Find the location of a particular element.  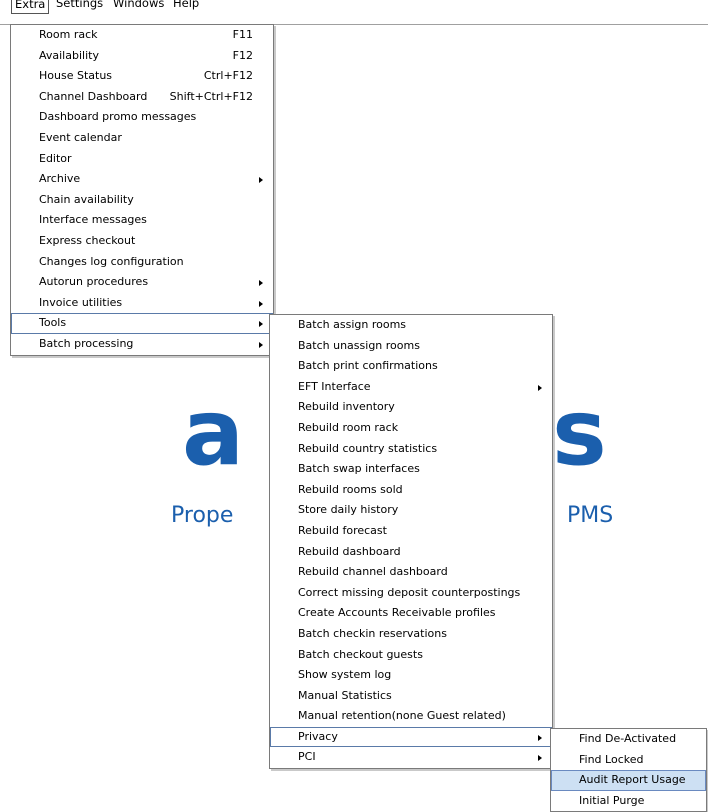

menu-item-store-daily-history: Store daily history is located at coordinates (411, 510).